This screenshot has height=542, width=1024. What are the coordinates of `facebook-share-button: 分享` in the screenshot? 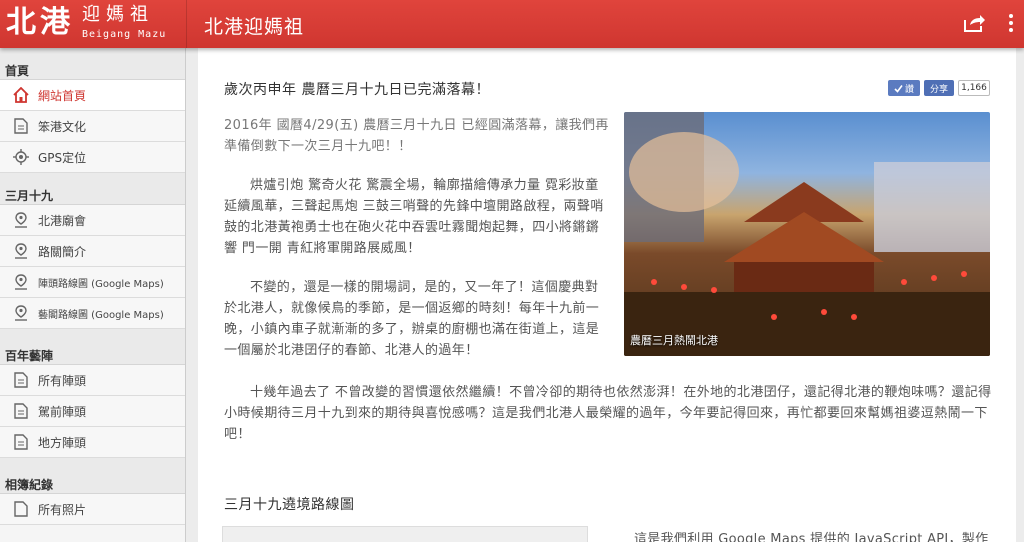 It's located at (939, 88).